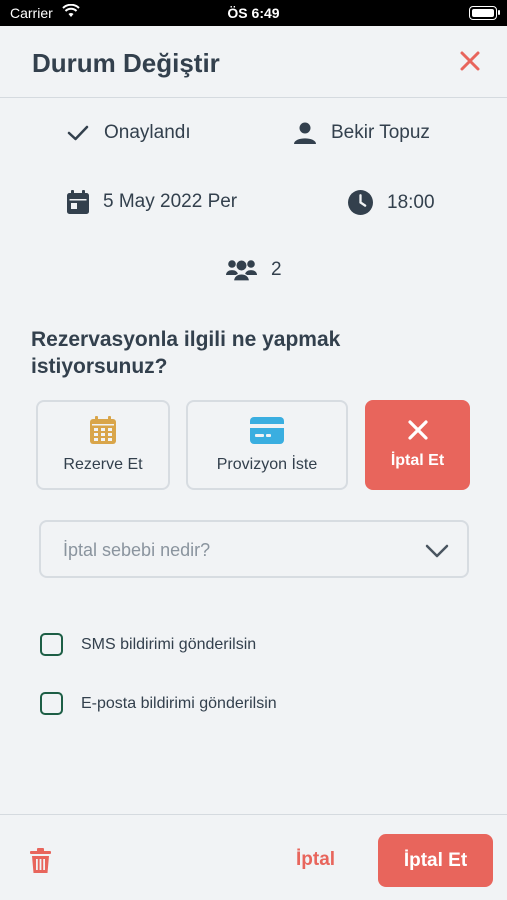 The image size is (507, 900). I want to click on guest-name: Bekir Topuz, so click(380, 132).